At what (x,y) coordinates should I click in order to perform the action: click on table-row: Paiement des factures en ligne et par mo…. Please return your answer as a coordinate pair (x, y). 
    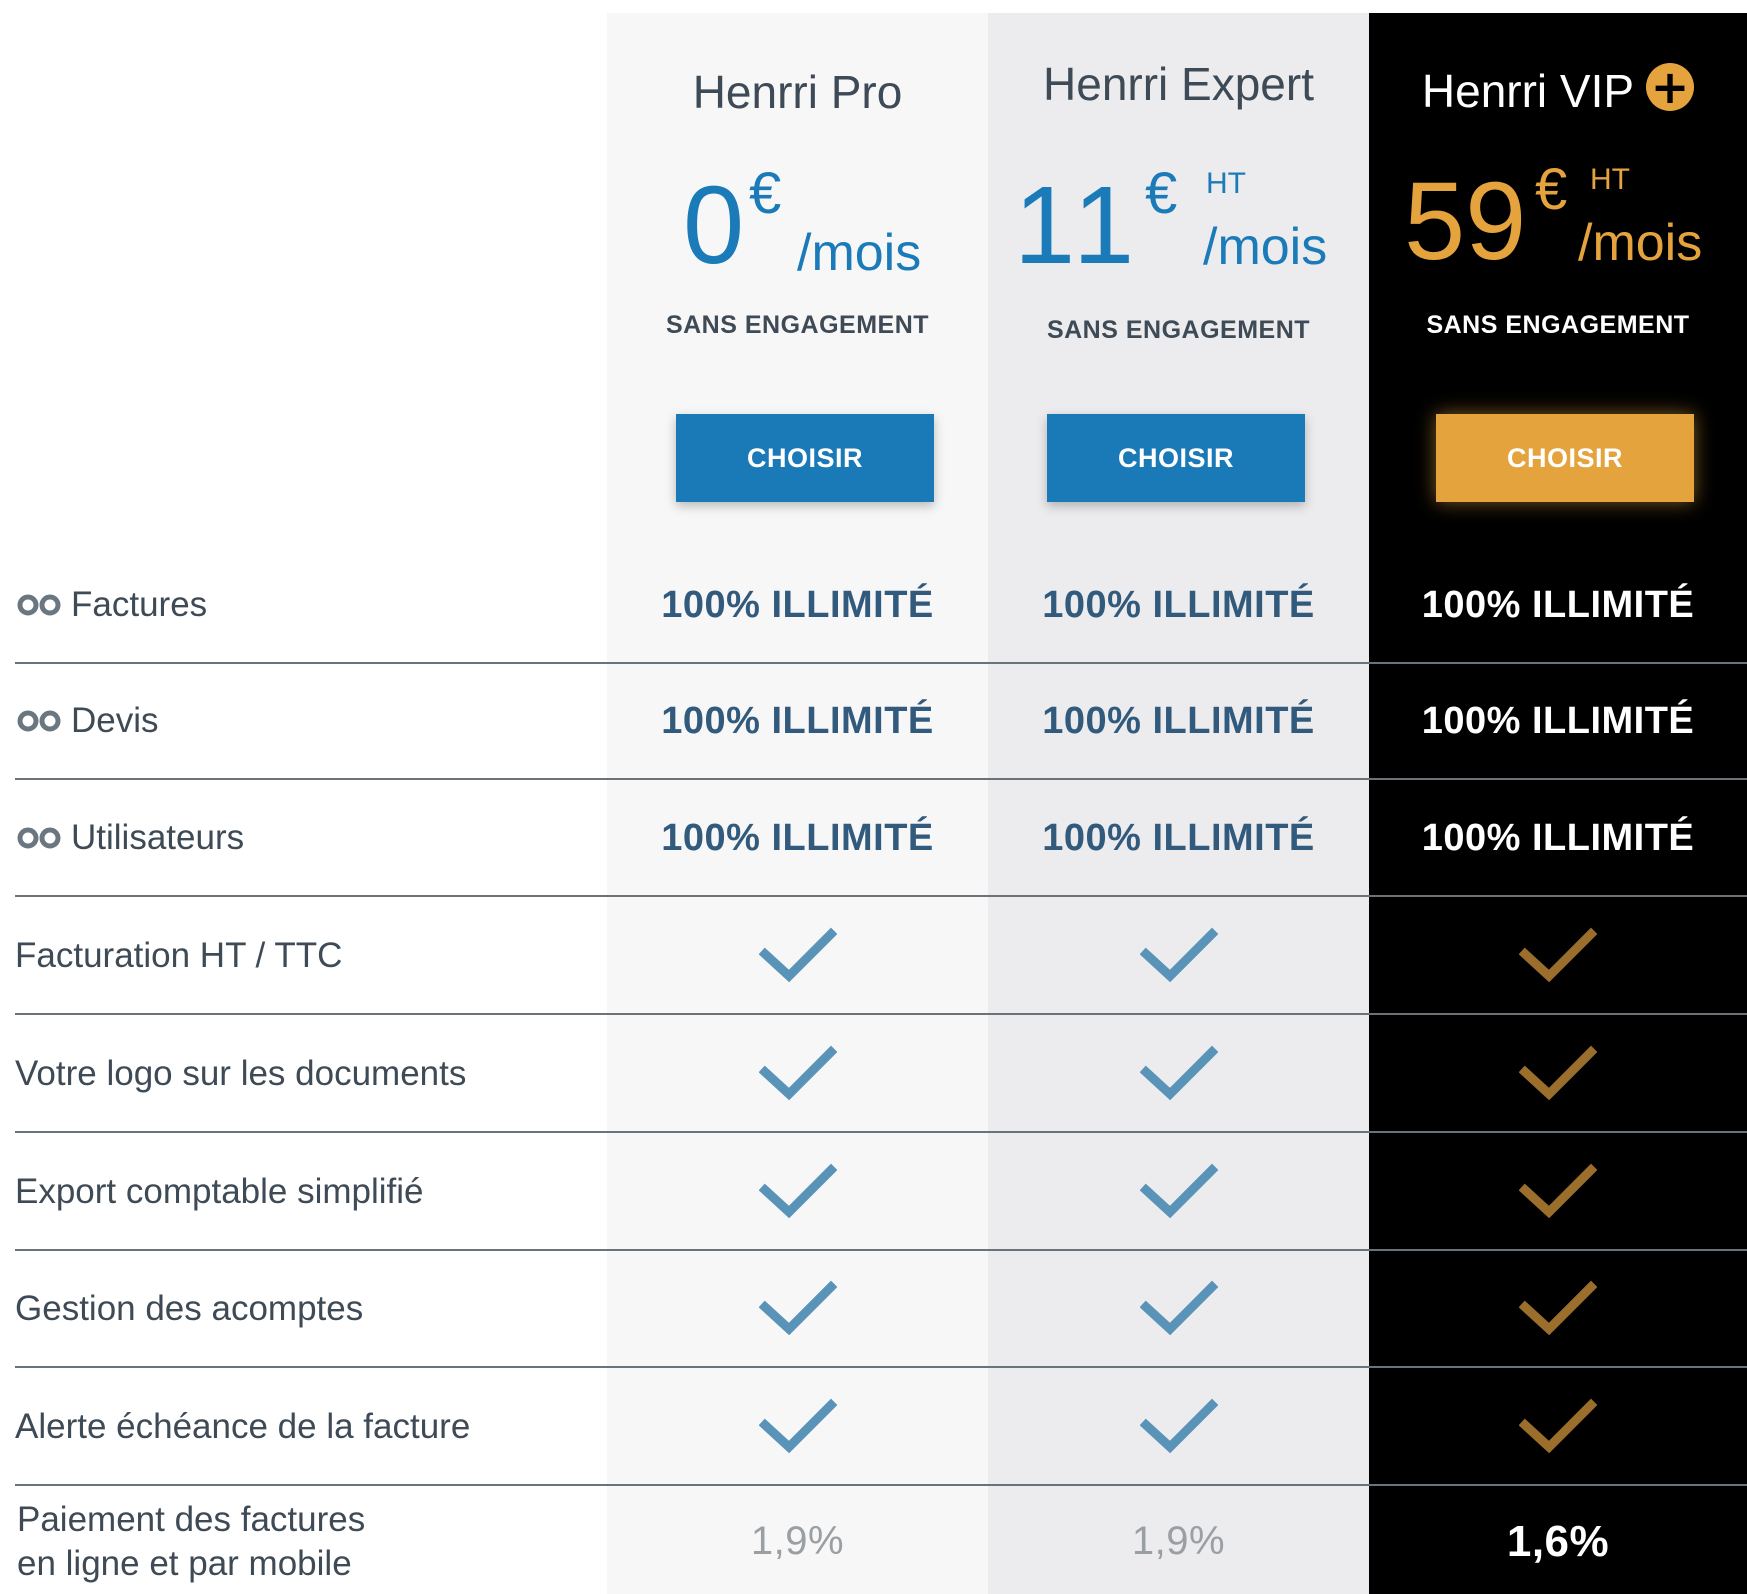
    Looking at the image, I should click on (873, 1541).